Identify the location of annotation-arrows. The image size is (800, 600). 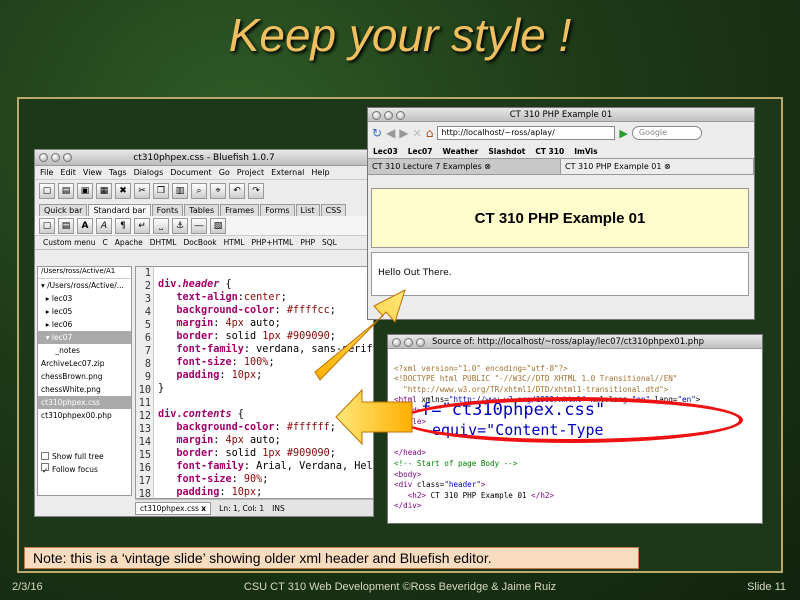
(363, 367).